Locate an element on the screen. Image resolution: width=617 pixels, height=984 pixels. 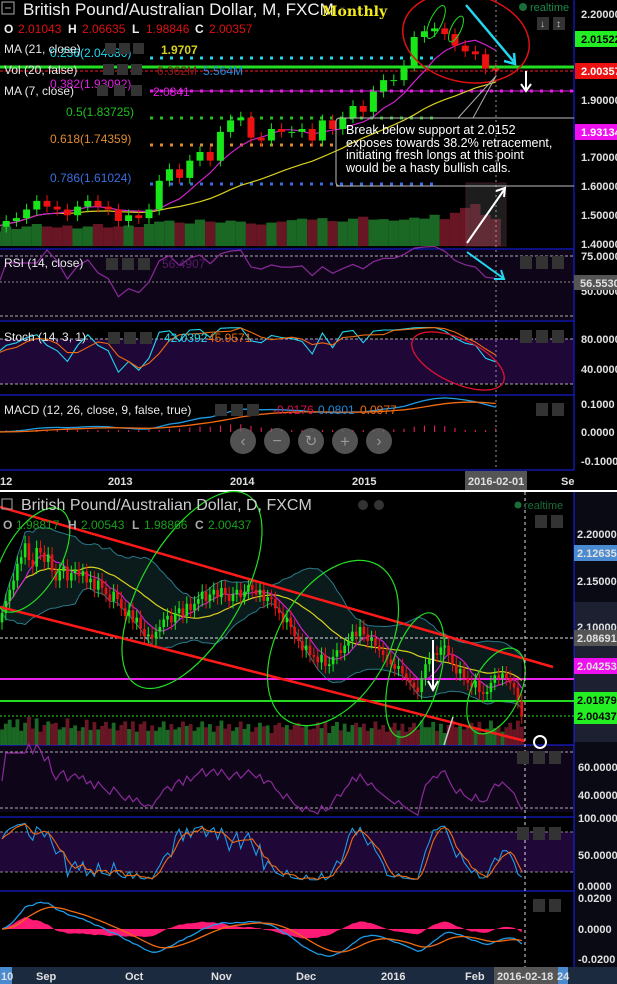
vol-close-icon is located at coordinates (136, 69).